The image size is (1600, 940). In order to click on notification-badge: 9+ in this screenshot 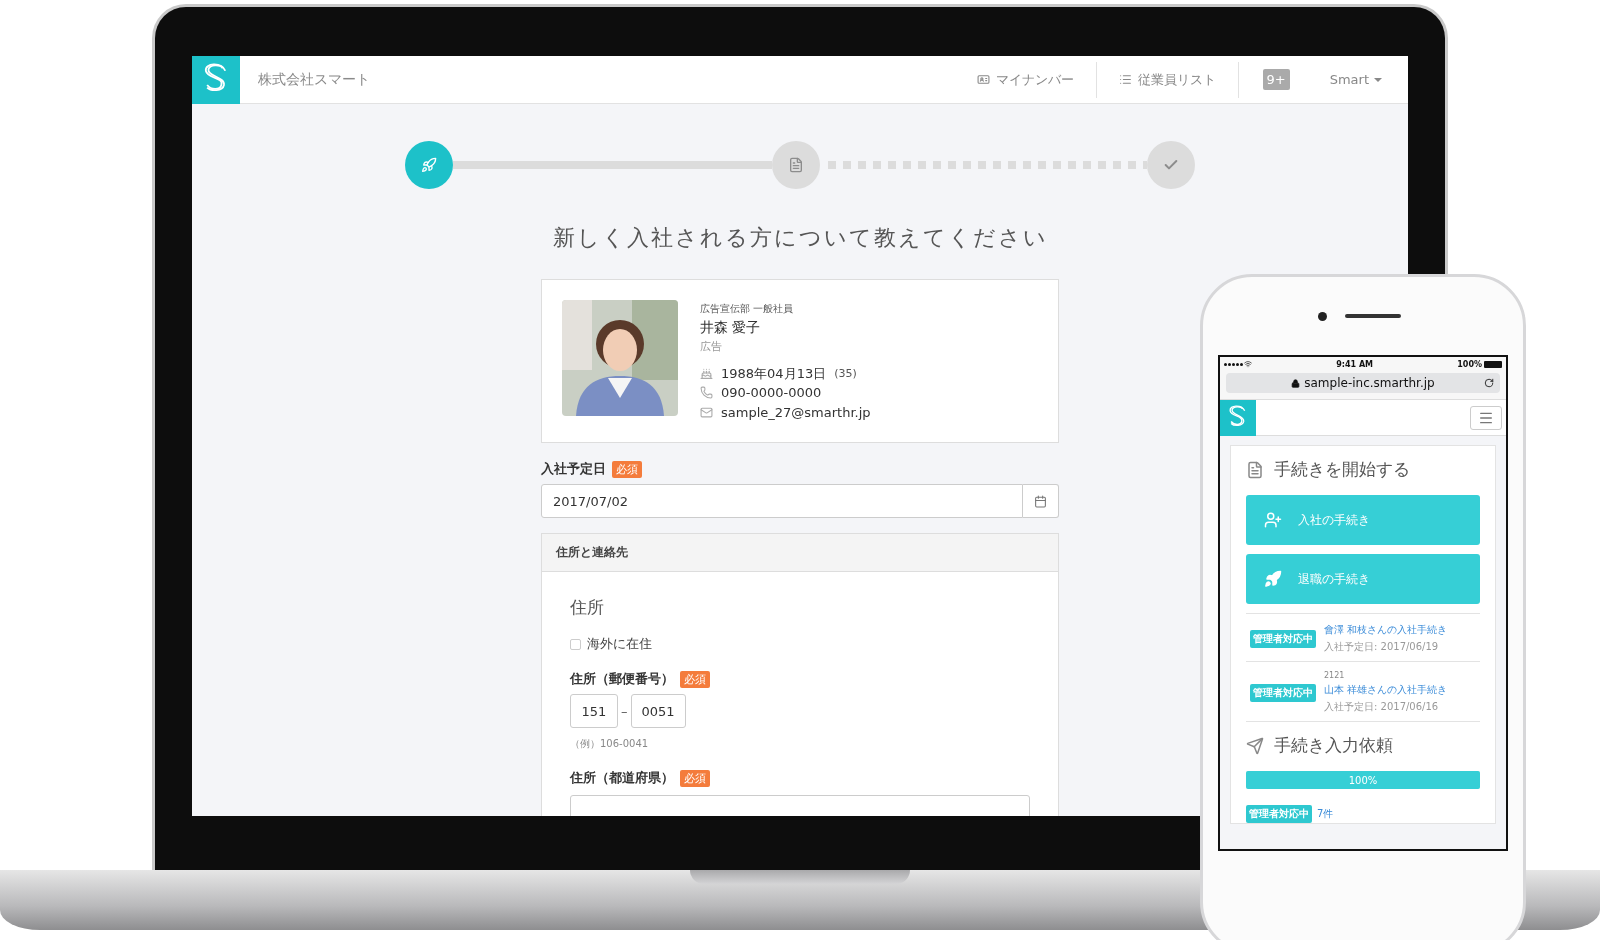, I will do `click(1276, 79)`.